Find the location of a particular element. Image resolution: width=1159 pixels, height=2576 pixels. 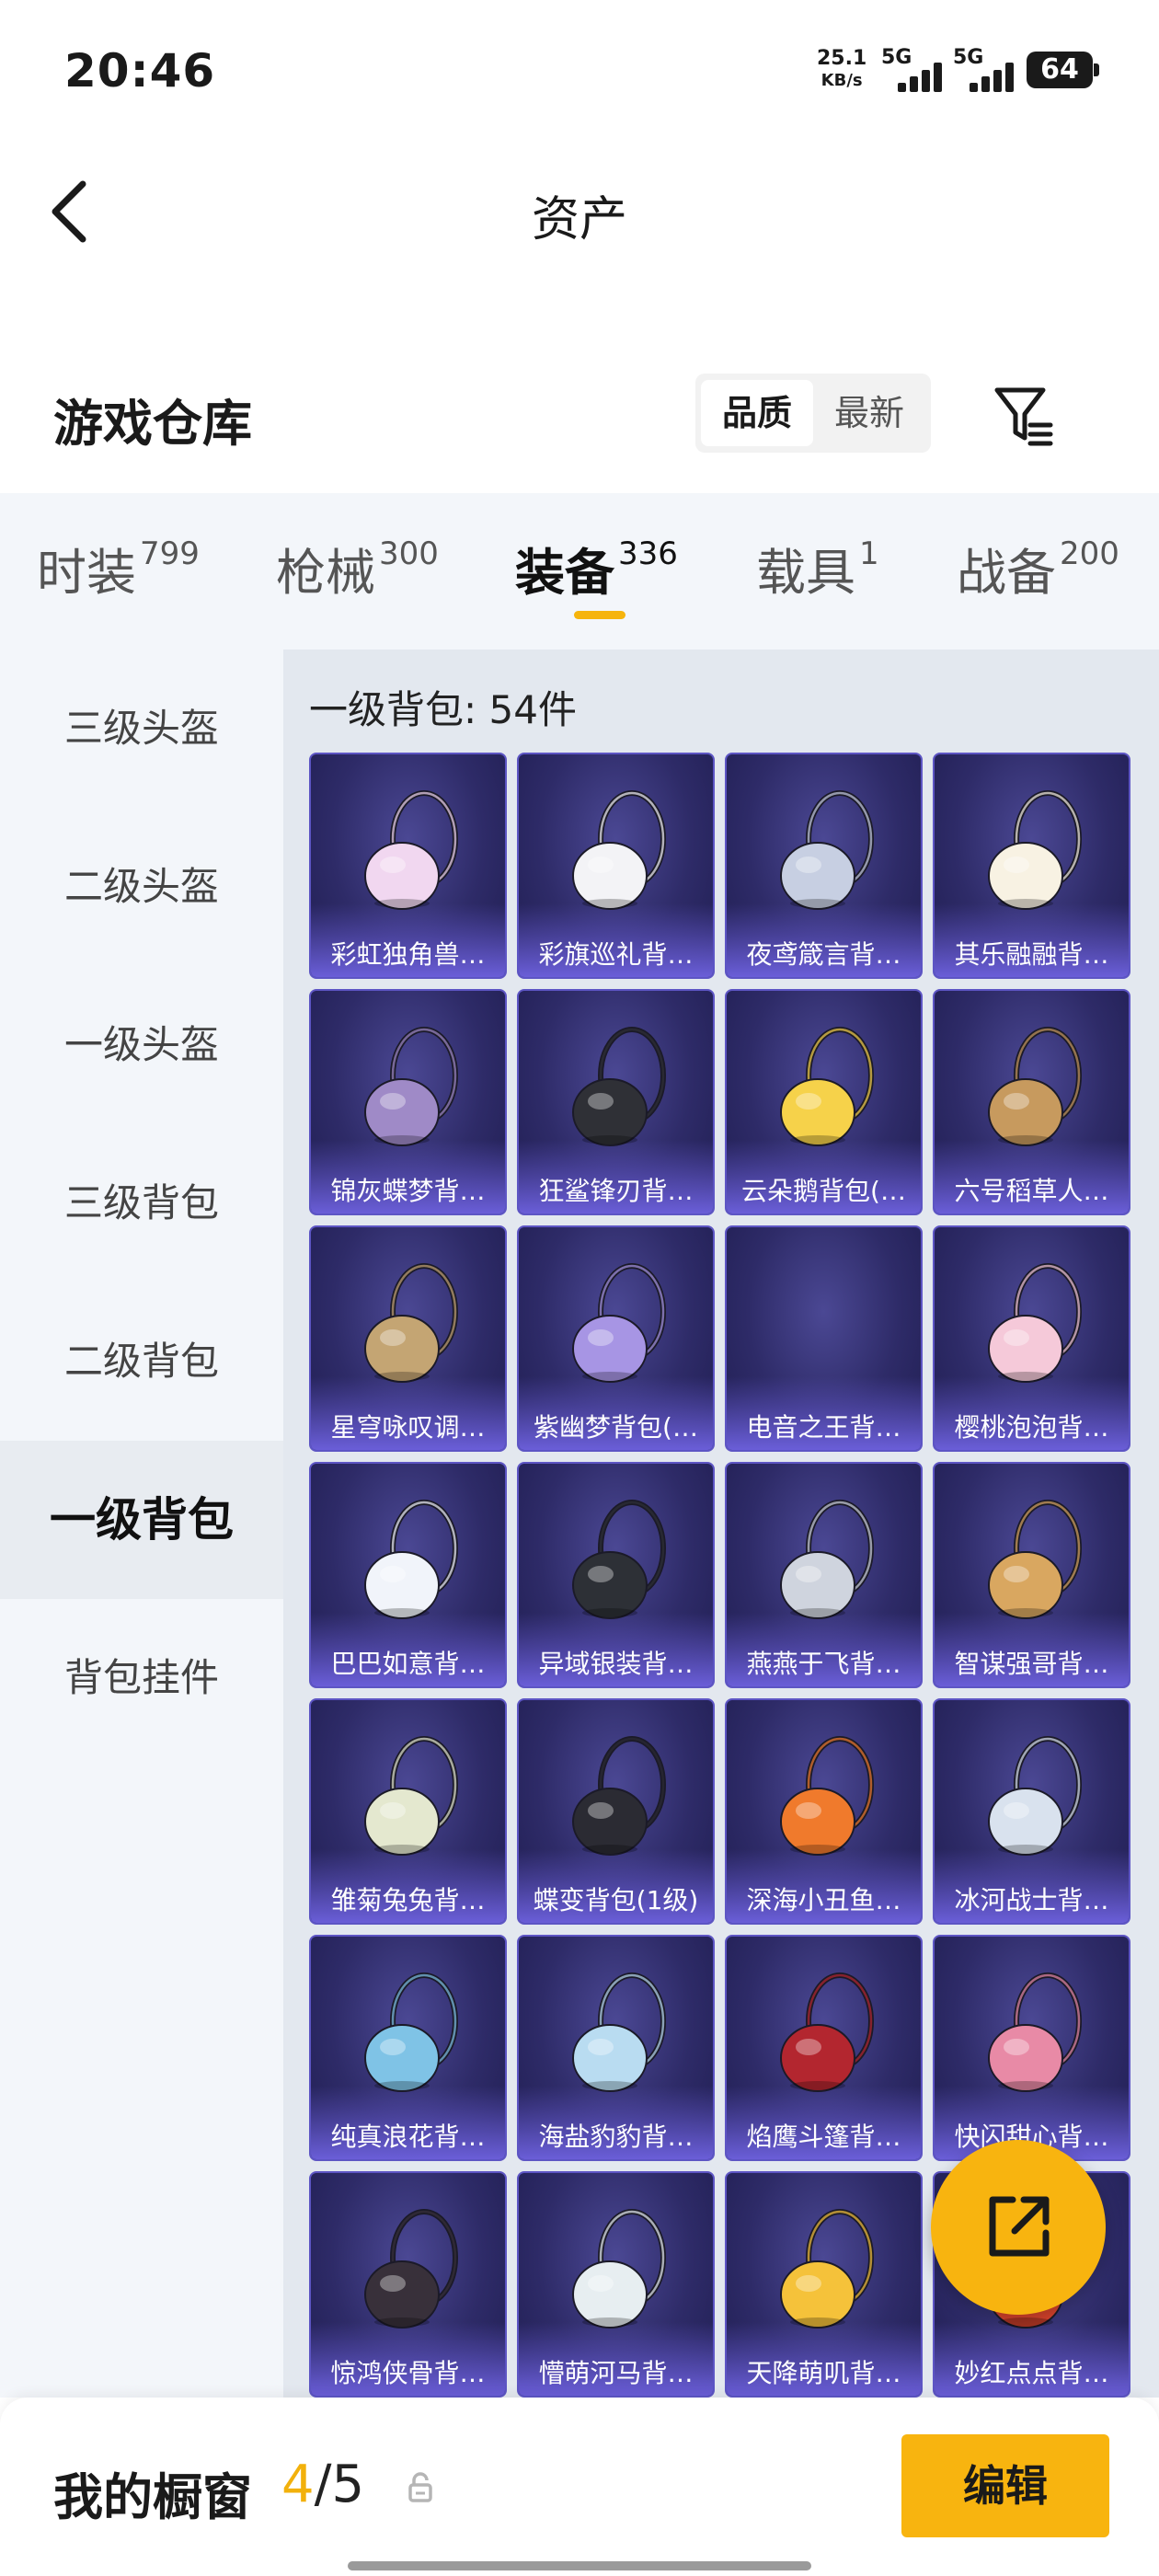

tab-vehicles: 载具 1 is located at coordinates (817, 568).